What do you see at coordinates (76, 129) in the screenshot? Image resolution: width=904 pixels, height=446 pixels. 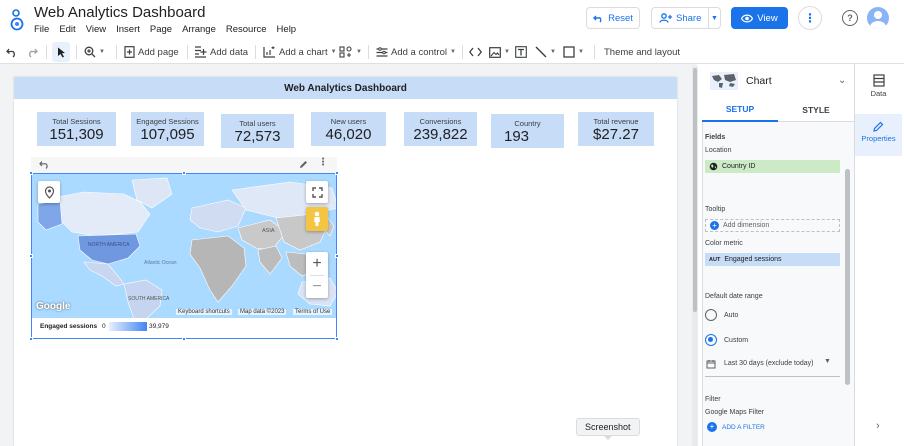 I see `kpi-total-sessions: Total Sessions 151,309` at bounding box center [76, 129].